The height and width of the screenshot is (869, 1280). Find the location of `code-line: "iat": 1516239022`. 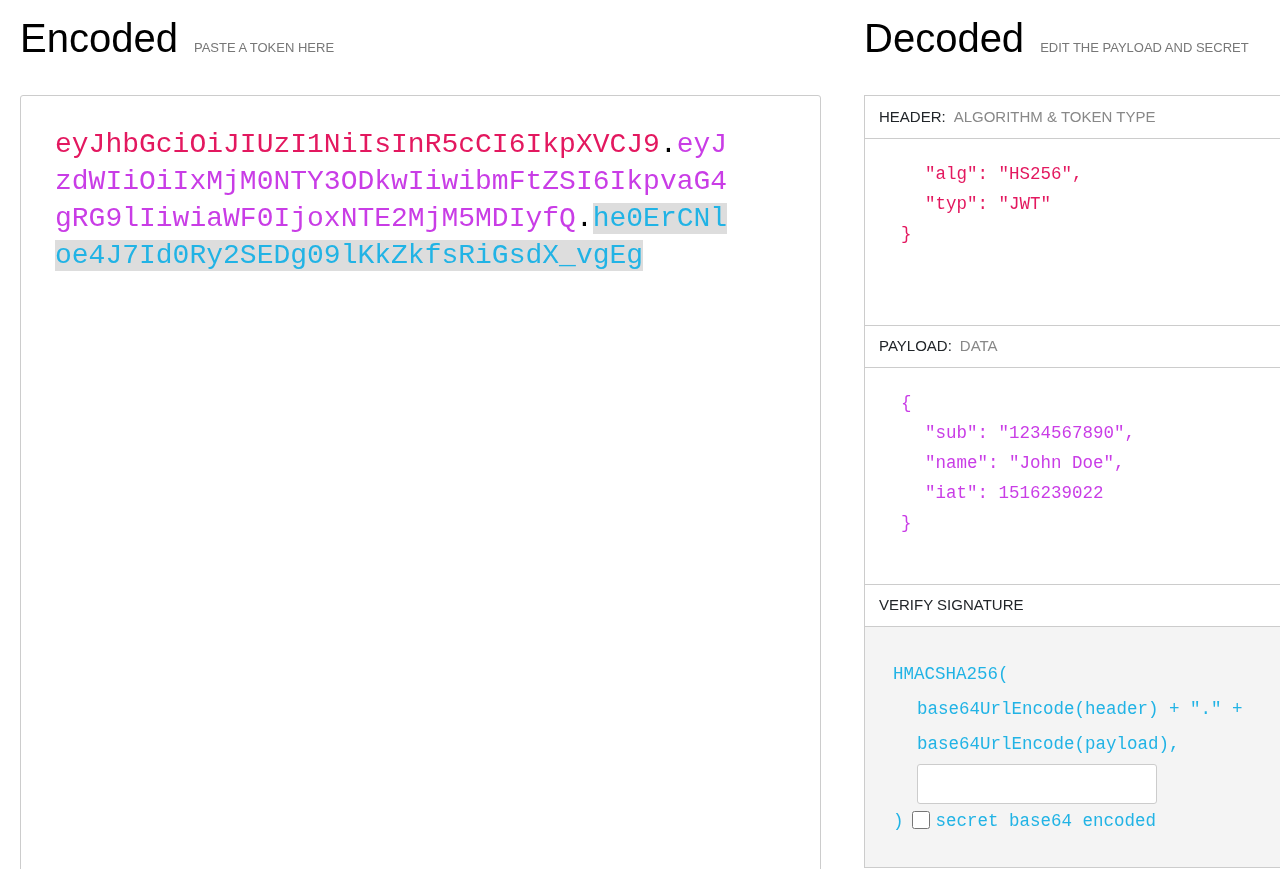

code-line: "iat": 1516239022 is located at coordinates (1014, 493).